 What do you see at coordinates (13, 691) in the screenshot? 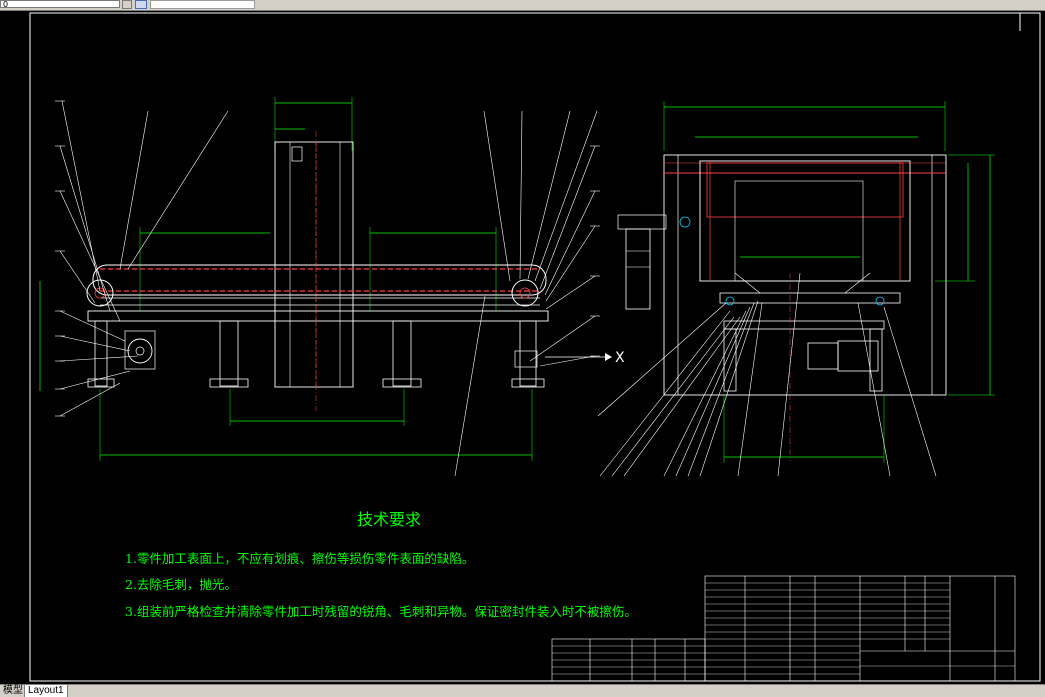
I see `tab-model: 模型` at bounding box center [13, 691].